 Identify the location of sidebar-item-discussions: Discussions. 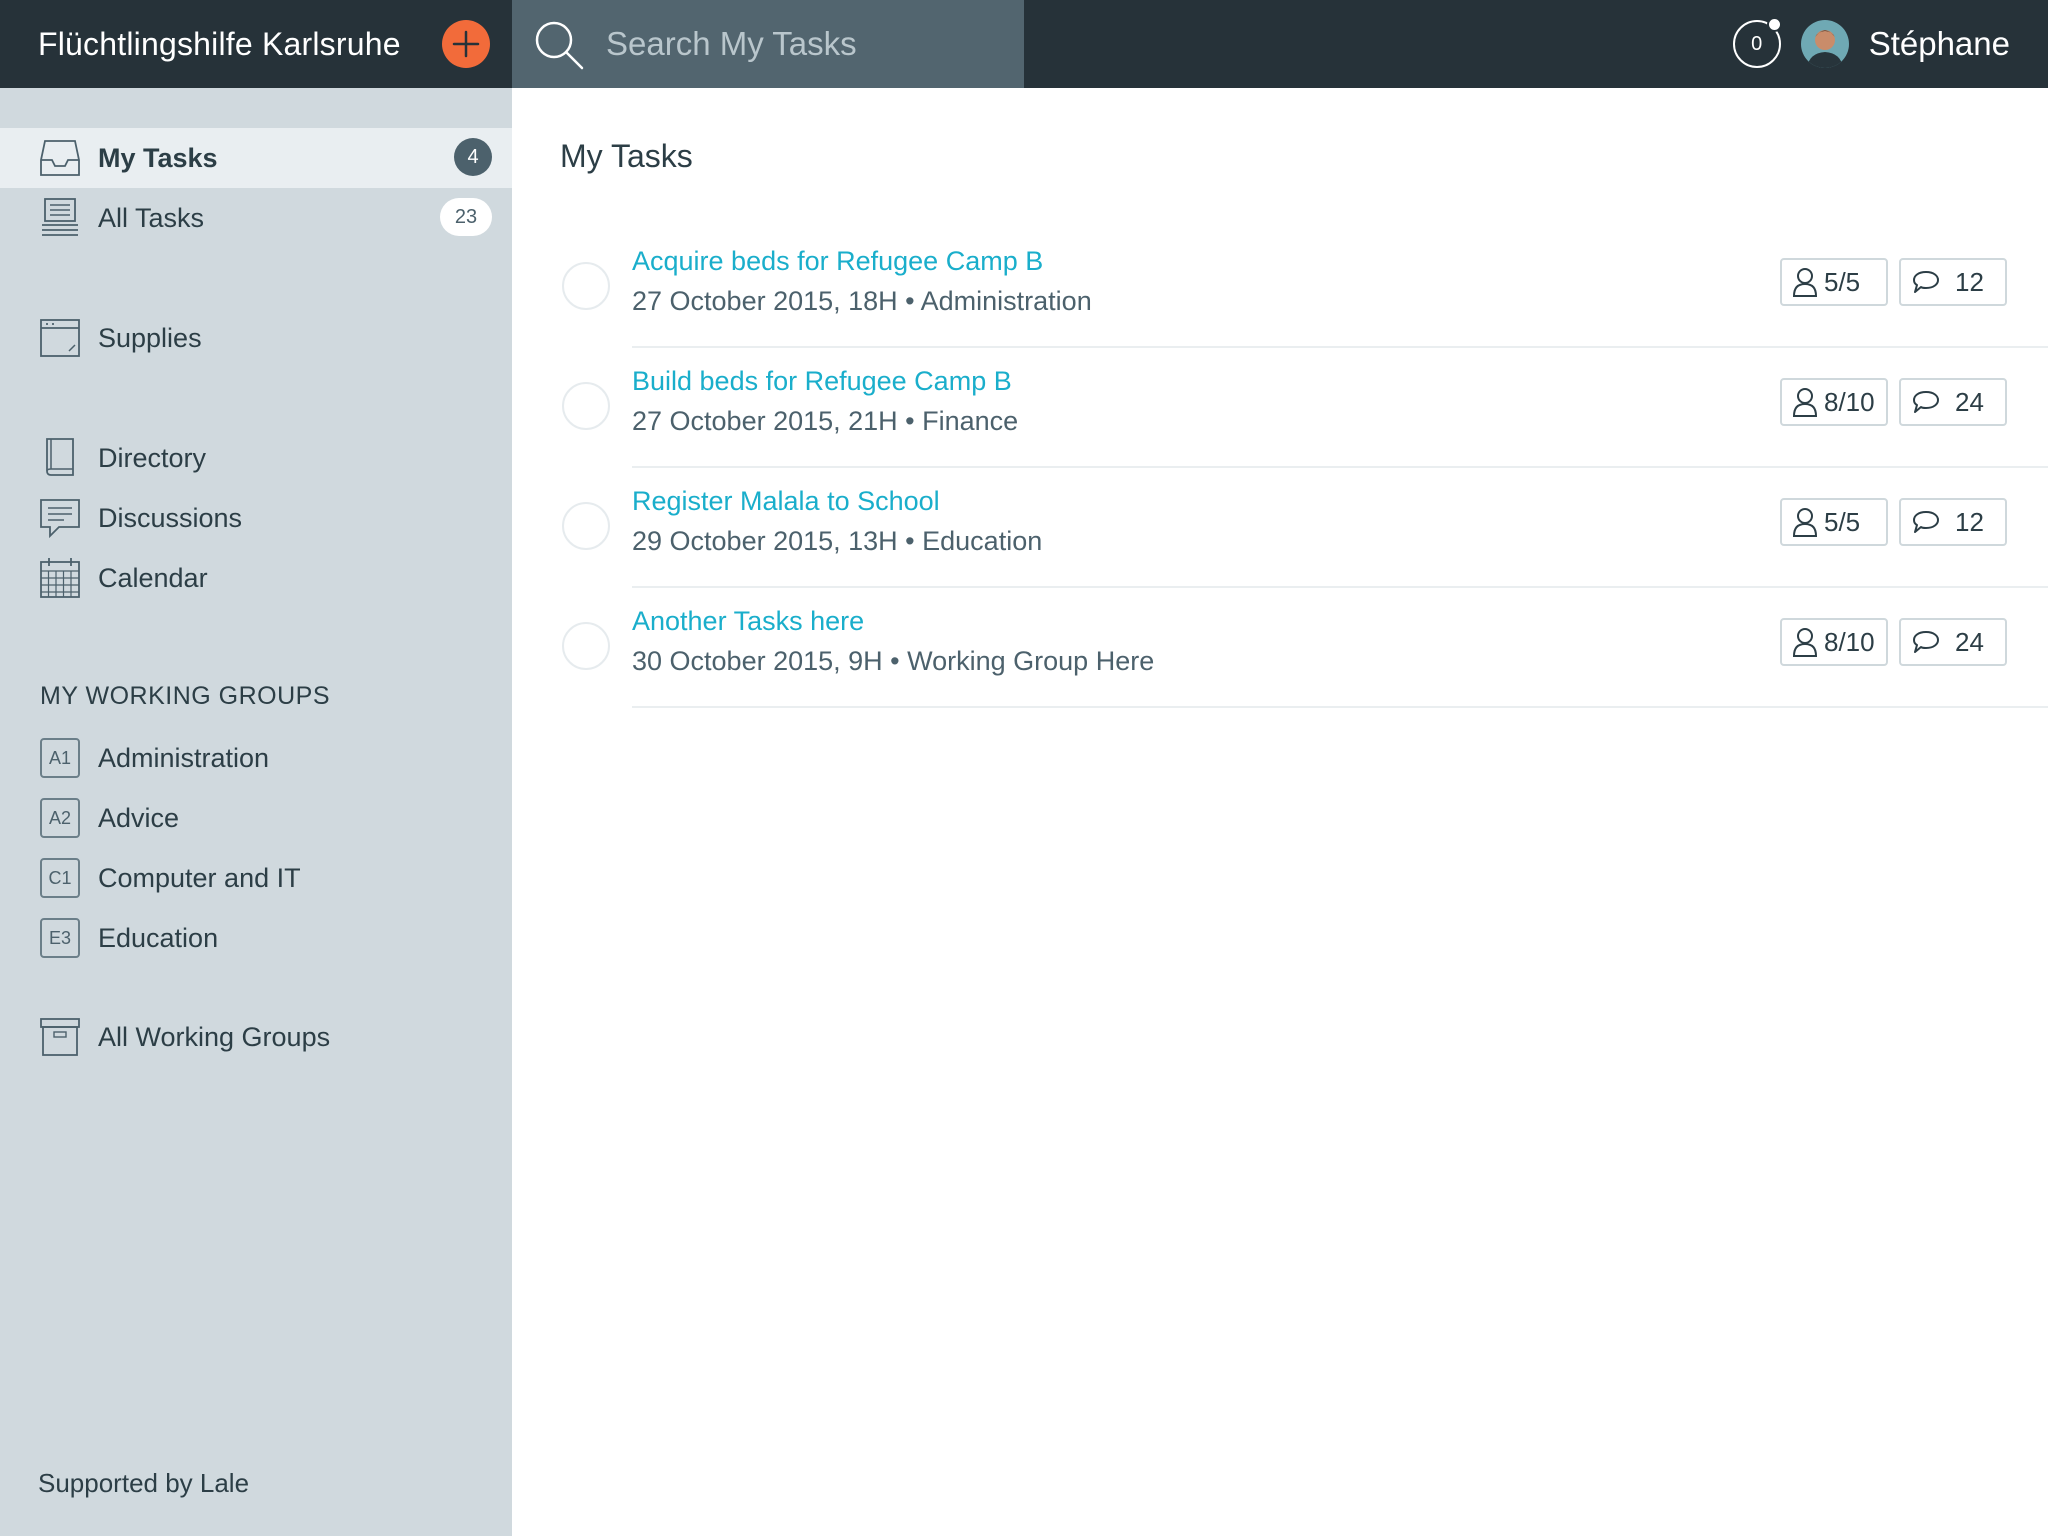
(256, 518).